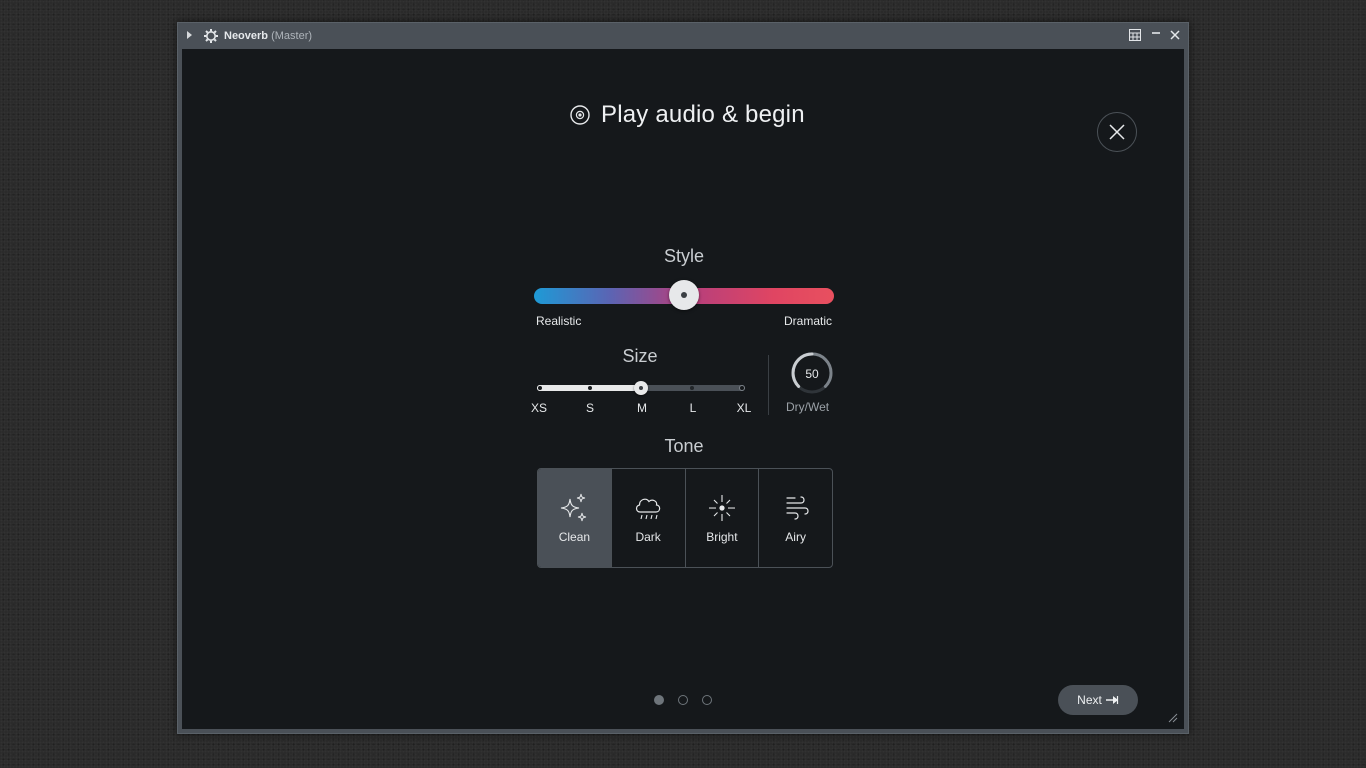 The width and height of the screenshot is (1366, 768). Describe the element at coordinates (1156, 35) in the screenshot. I see `minimize-icon` at that location.